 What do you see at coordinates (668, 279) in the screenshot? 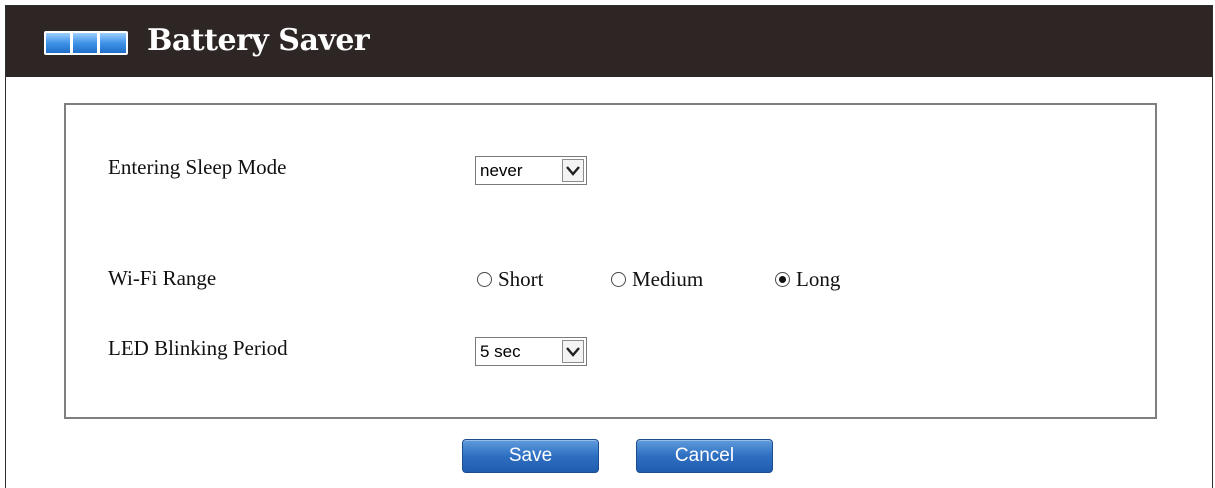
I see `radio-medium-label: Medium` at bounding box center [668, 279].